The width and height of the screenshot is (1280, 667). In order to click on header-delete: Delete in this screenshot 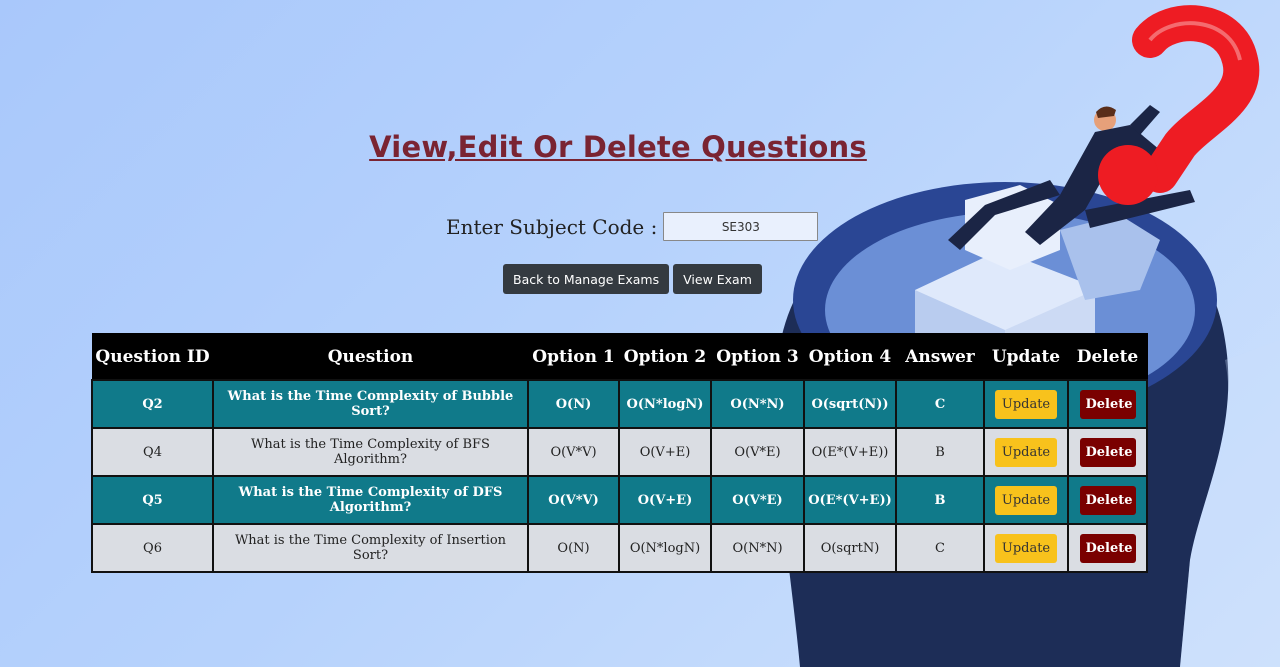, I will do `click(1107, 357)`.